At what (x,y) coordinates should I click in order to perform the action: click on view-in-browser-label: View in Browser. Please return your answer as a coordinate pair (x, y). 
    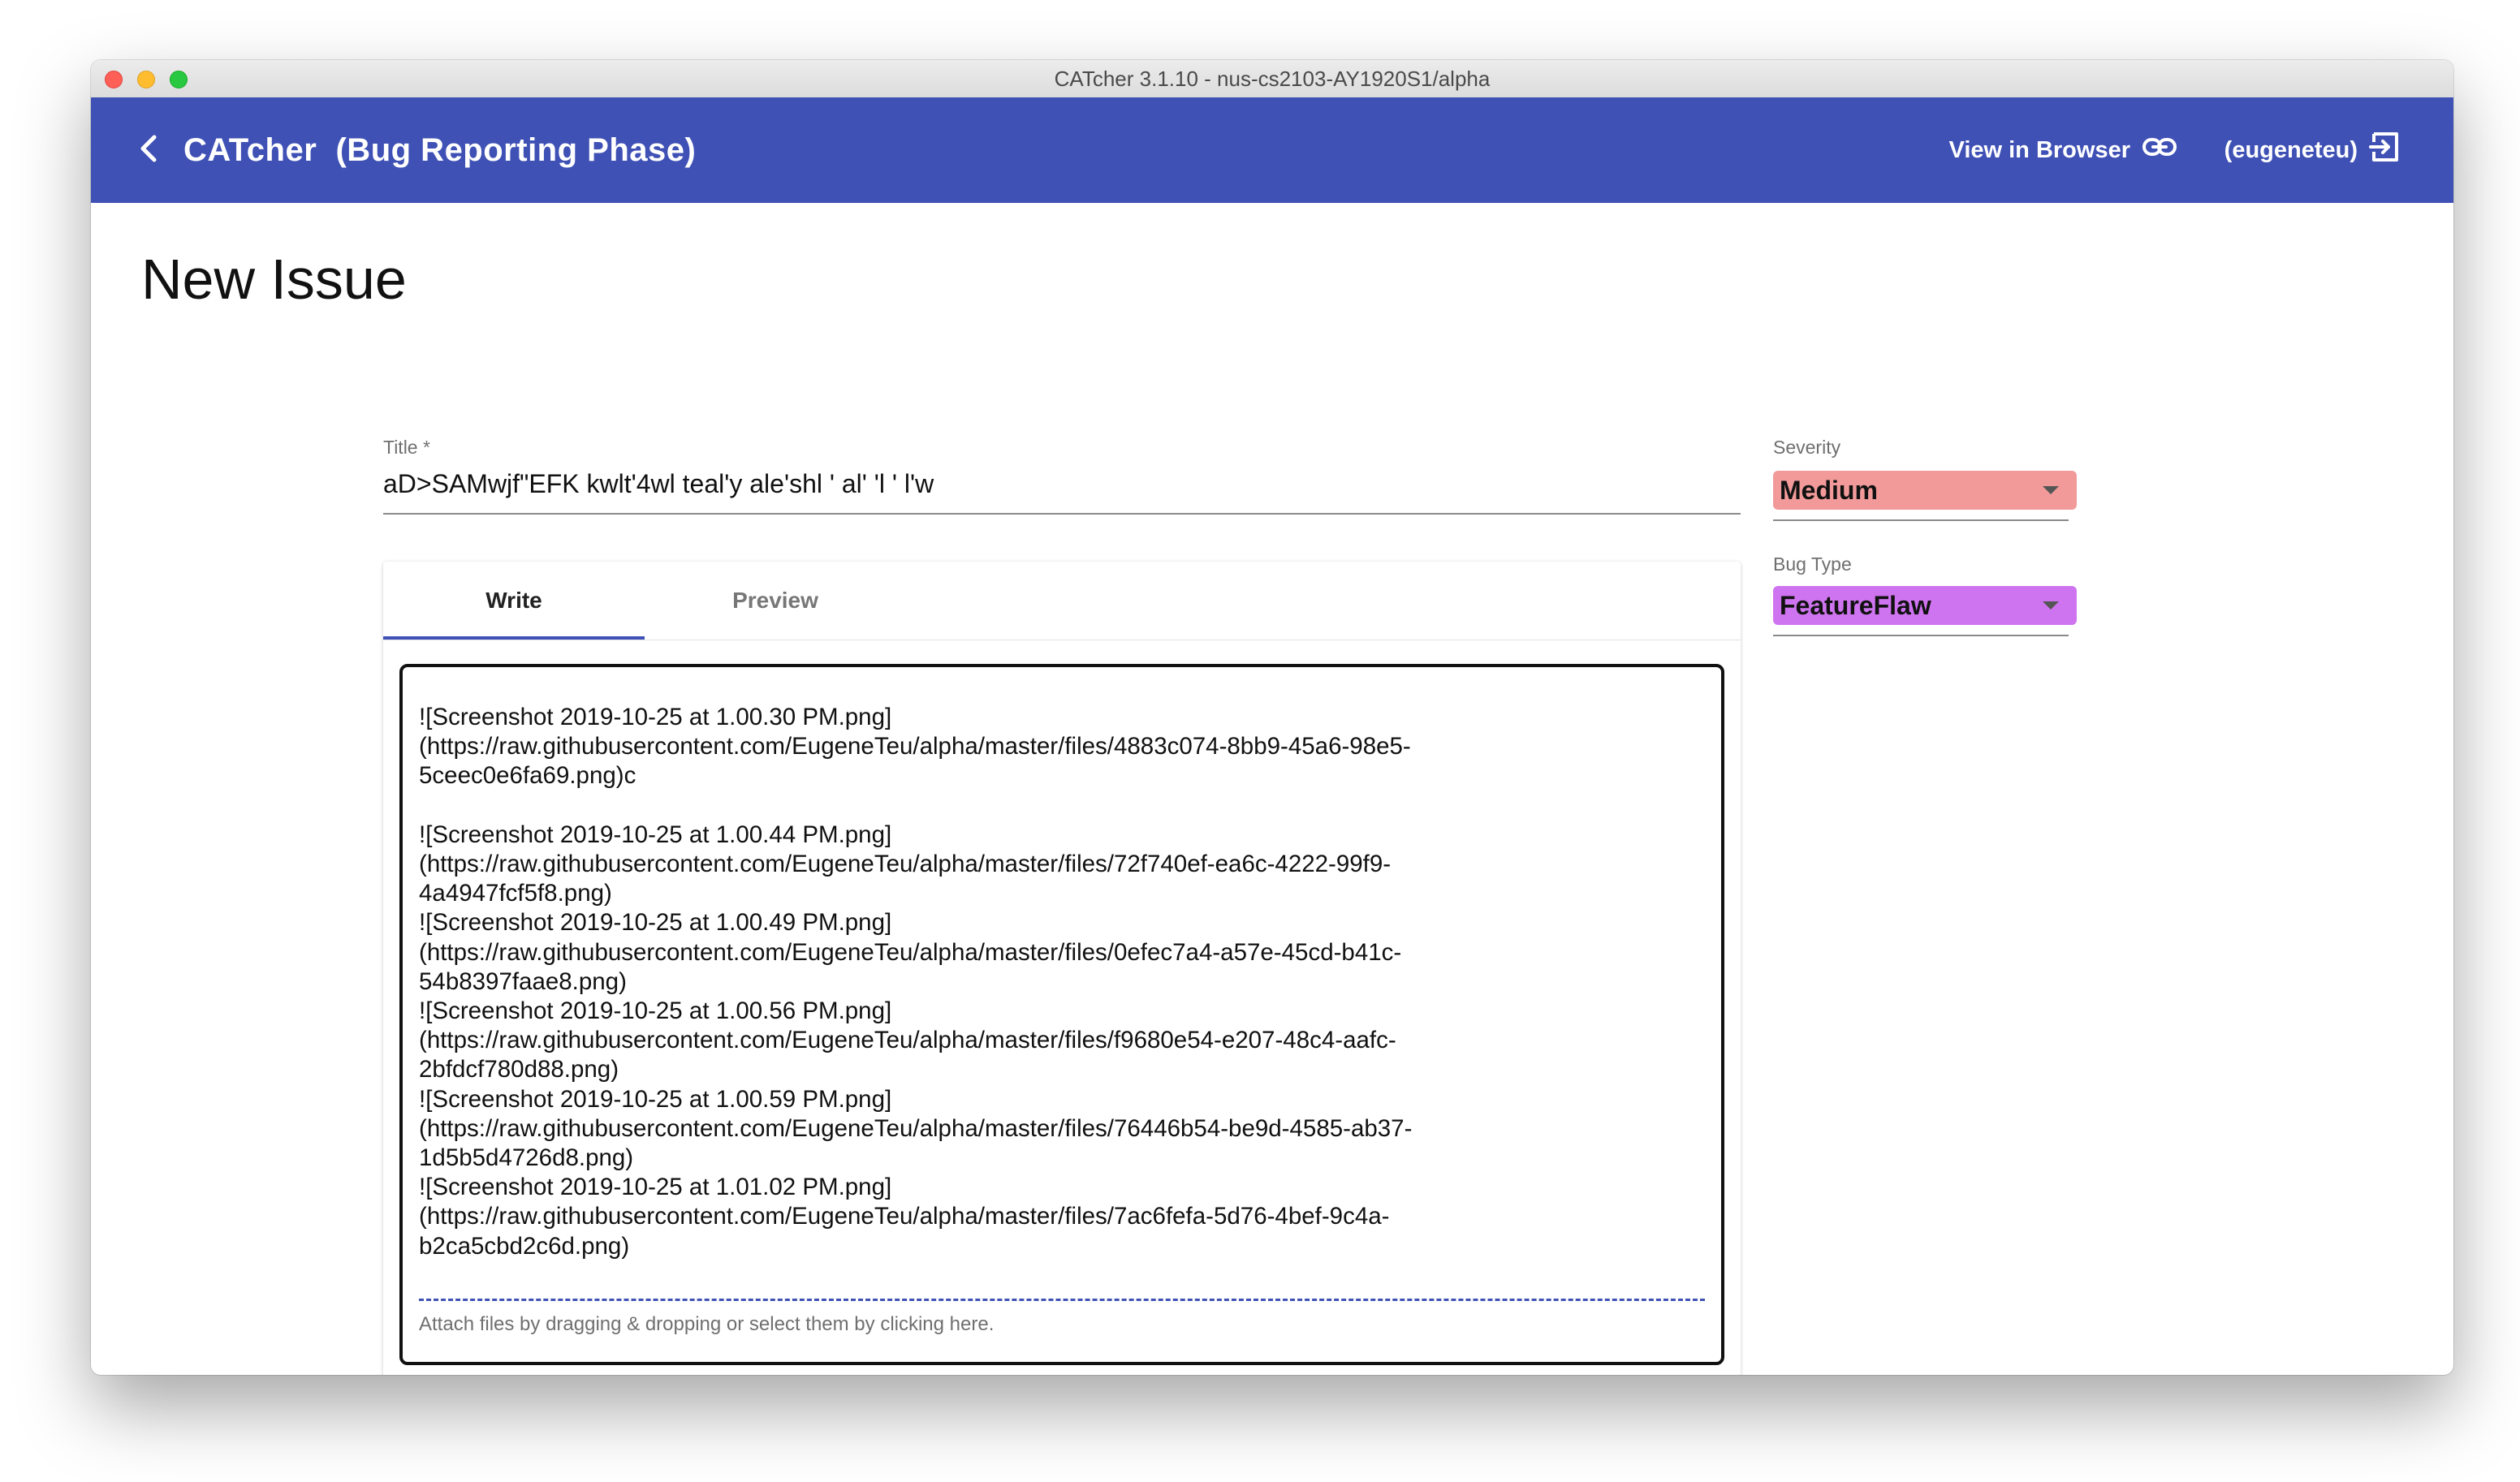
    Looking at the image, I should click on (2040, 149).